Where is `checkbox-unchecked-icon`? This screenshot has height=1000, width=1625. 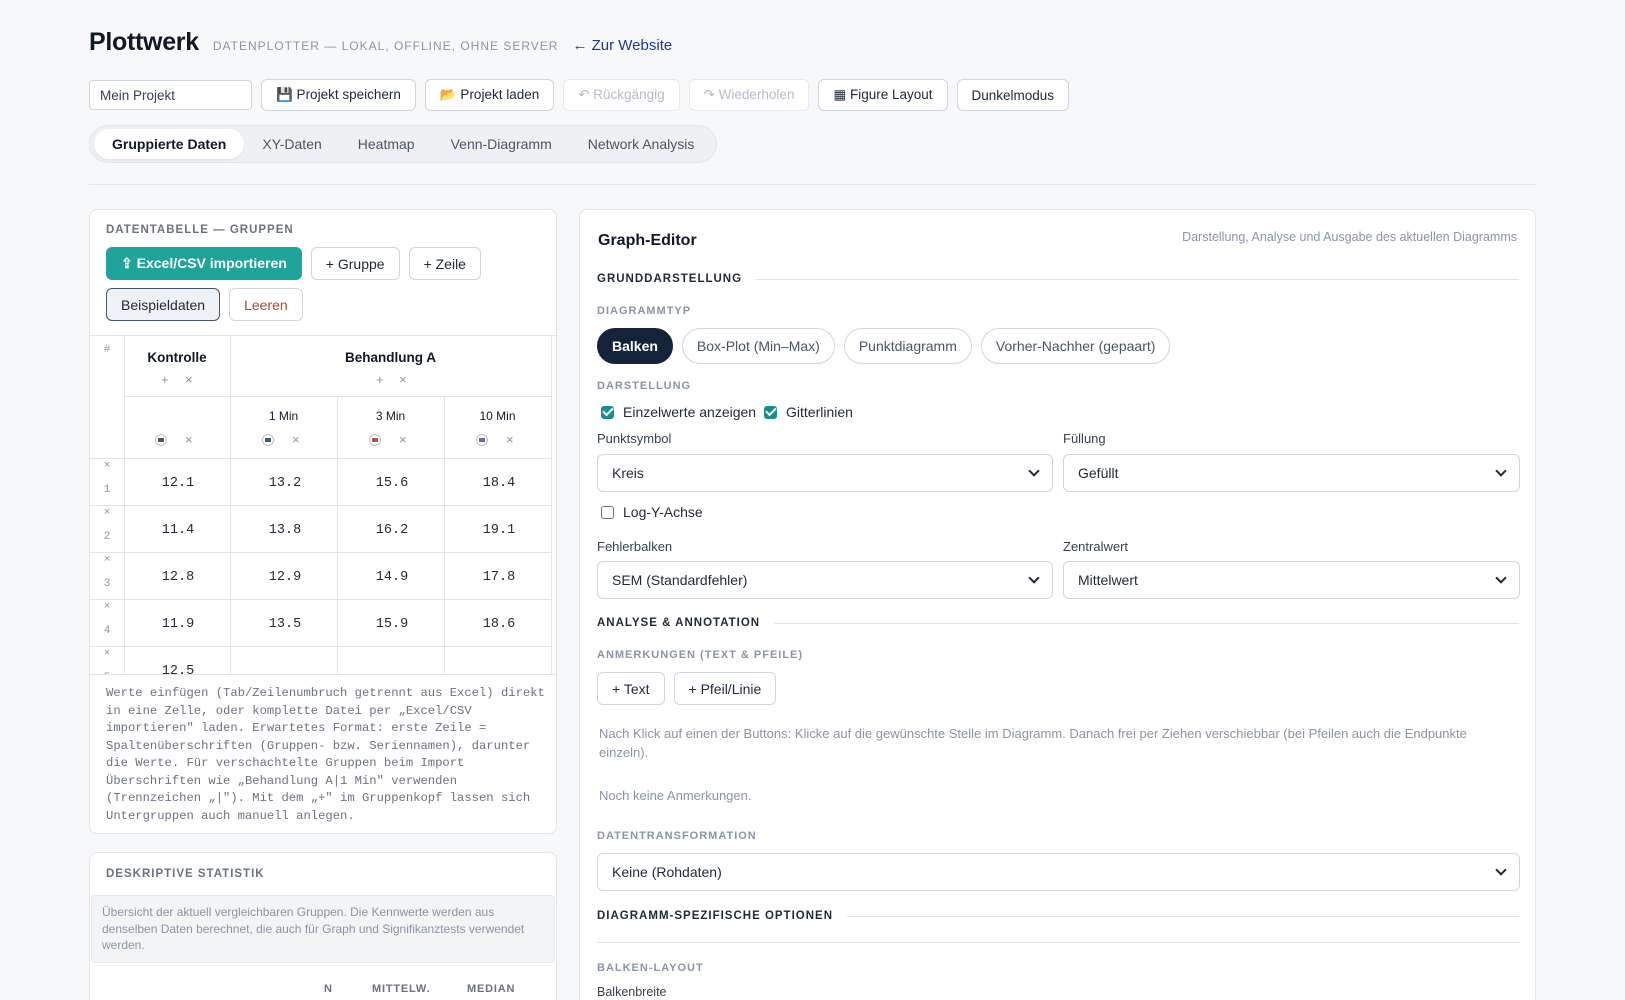
checkbox-unchecked-icon is located at coordinates (607, 512).